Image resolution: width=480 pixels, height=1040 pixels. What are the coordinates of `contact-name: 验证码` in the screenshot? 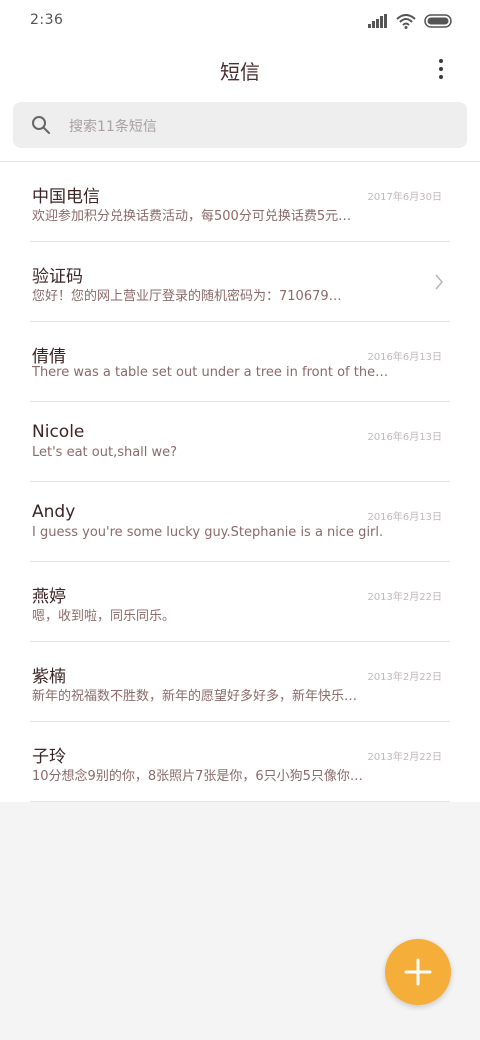 It's located at (57, 277).